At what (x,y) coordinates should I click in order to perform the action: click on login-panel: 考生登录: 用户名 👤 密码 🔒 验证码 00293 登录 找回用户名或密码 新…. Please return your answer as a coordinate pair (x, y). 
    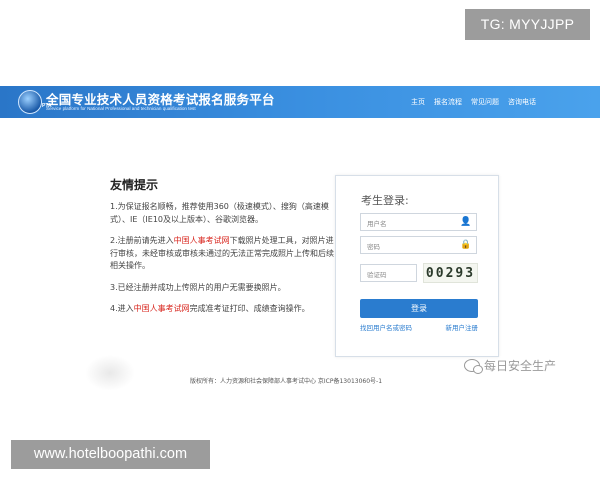
    Looking at the image, I should click on (417, 266).